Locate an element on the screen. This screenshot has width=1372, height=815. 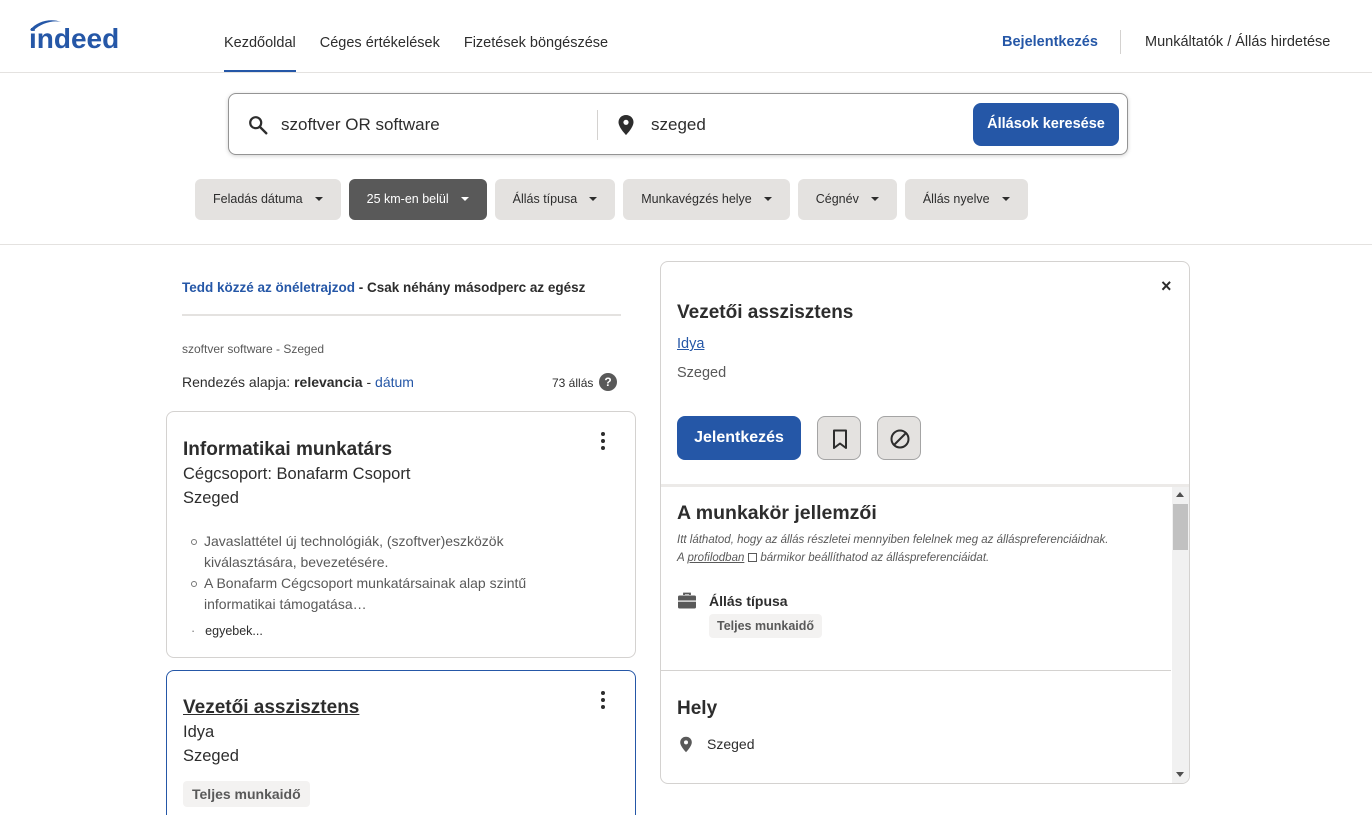
detail-location: Szeged is located at coordinates (702, 373).